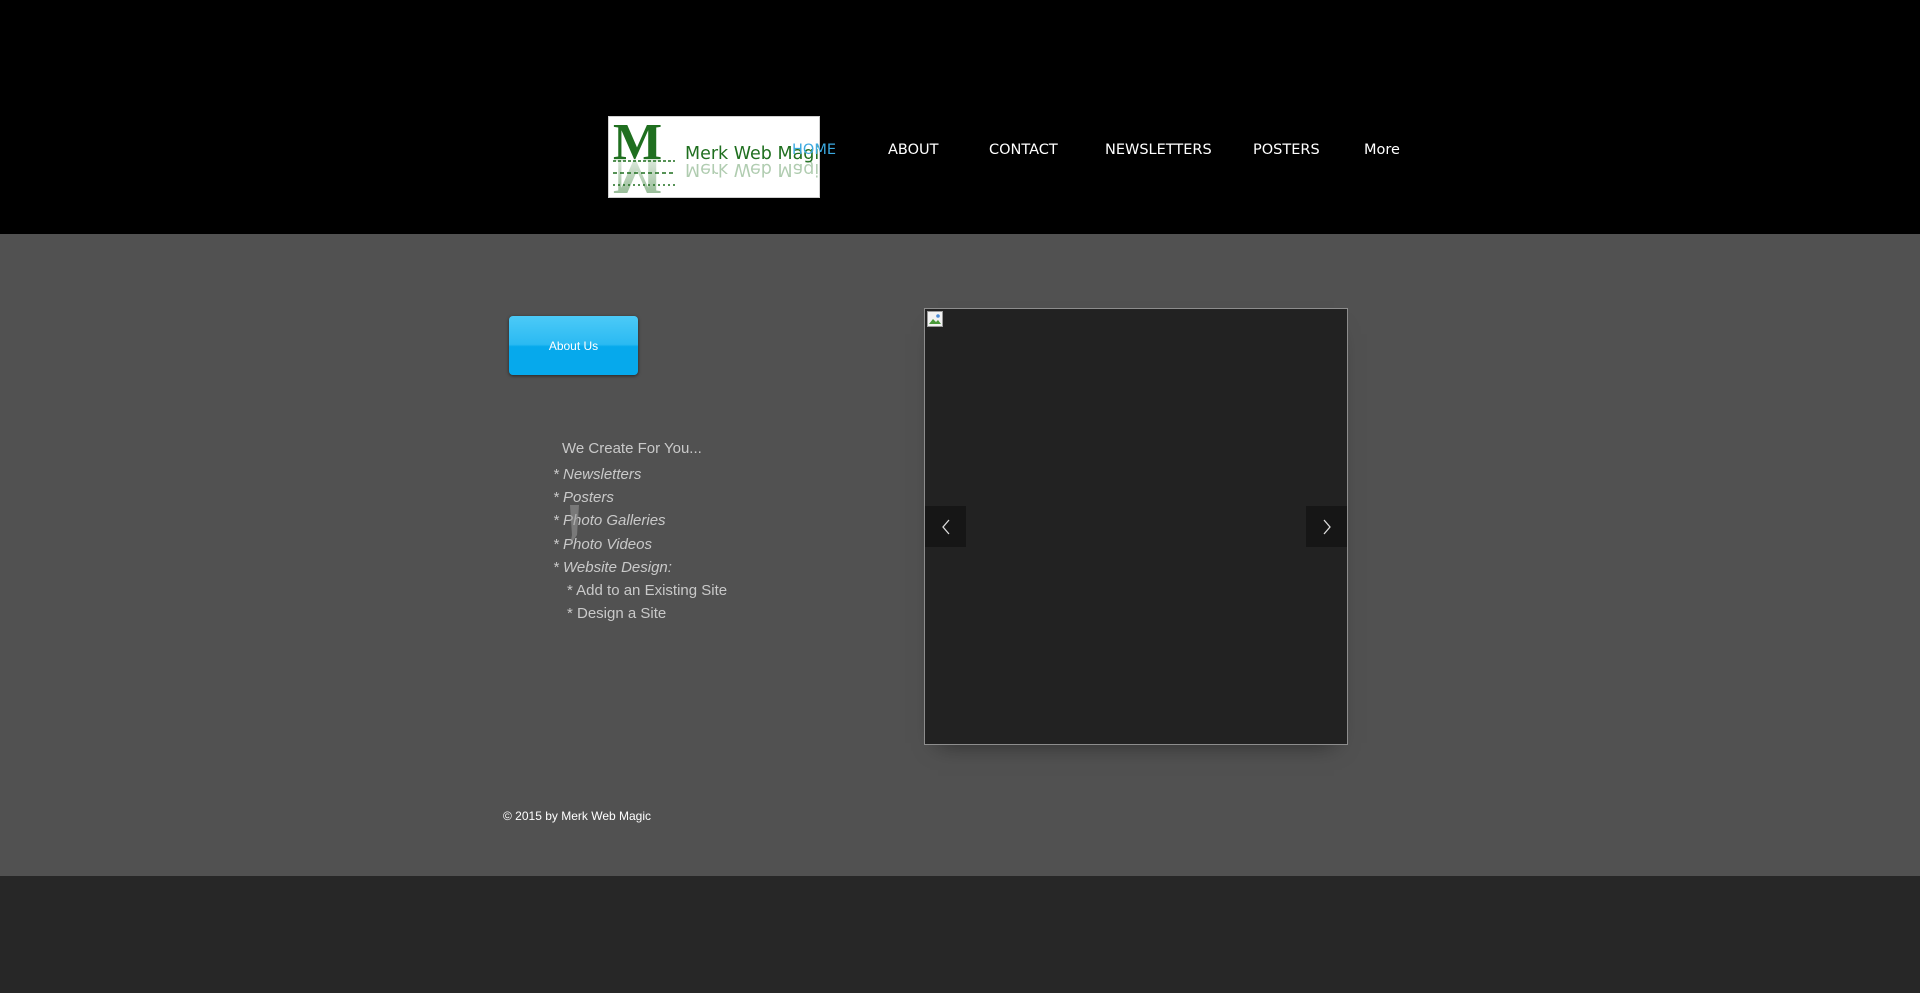 The width and height of the screenshot is (1920, 993). Describe the element at coordinates (814, 150) in the screenshot. I see `nav-home: HOME` at that location.